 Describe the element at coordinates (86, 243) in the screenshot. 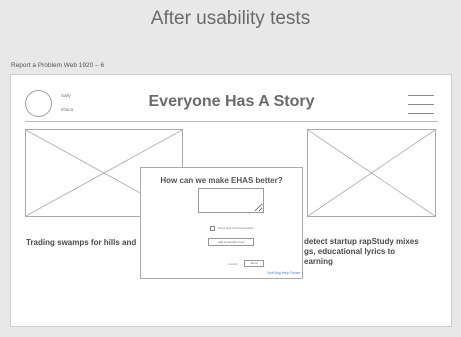

I see `story-title-left: Trading swamps for hills and` at that location.